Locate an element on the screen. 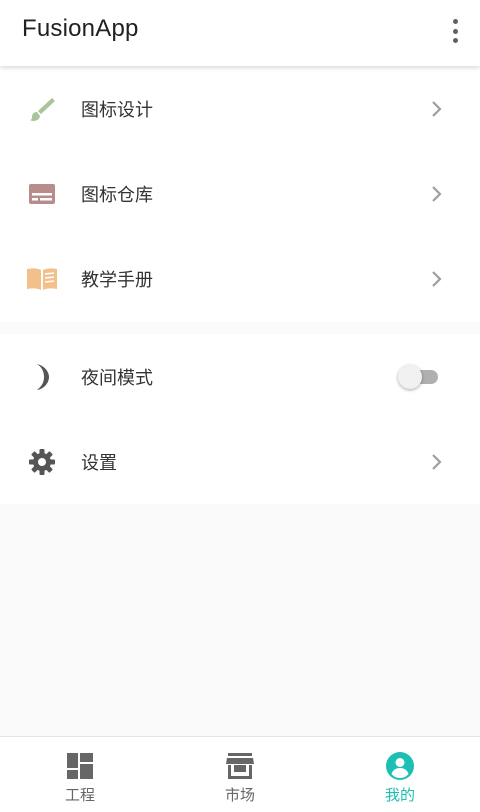  nav-item-projects: 工程 is located at coordinates (80, 774).